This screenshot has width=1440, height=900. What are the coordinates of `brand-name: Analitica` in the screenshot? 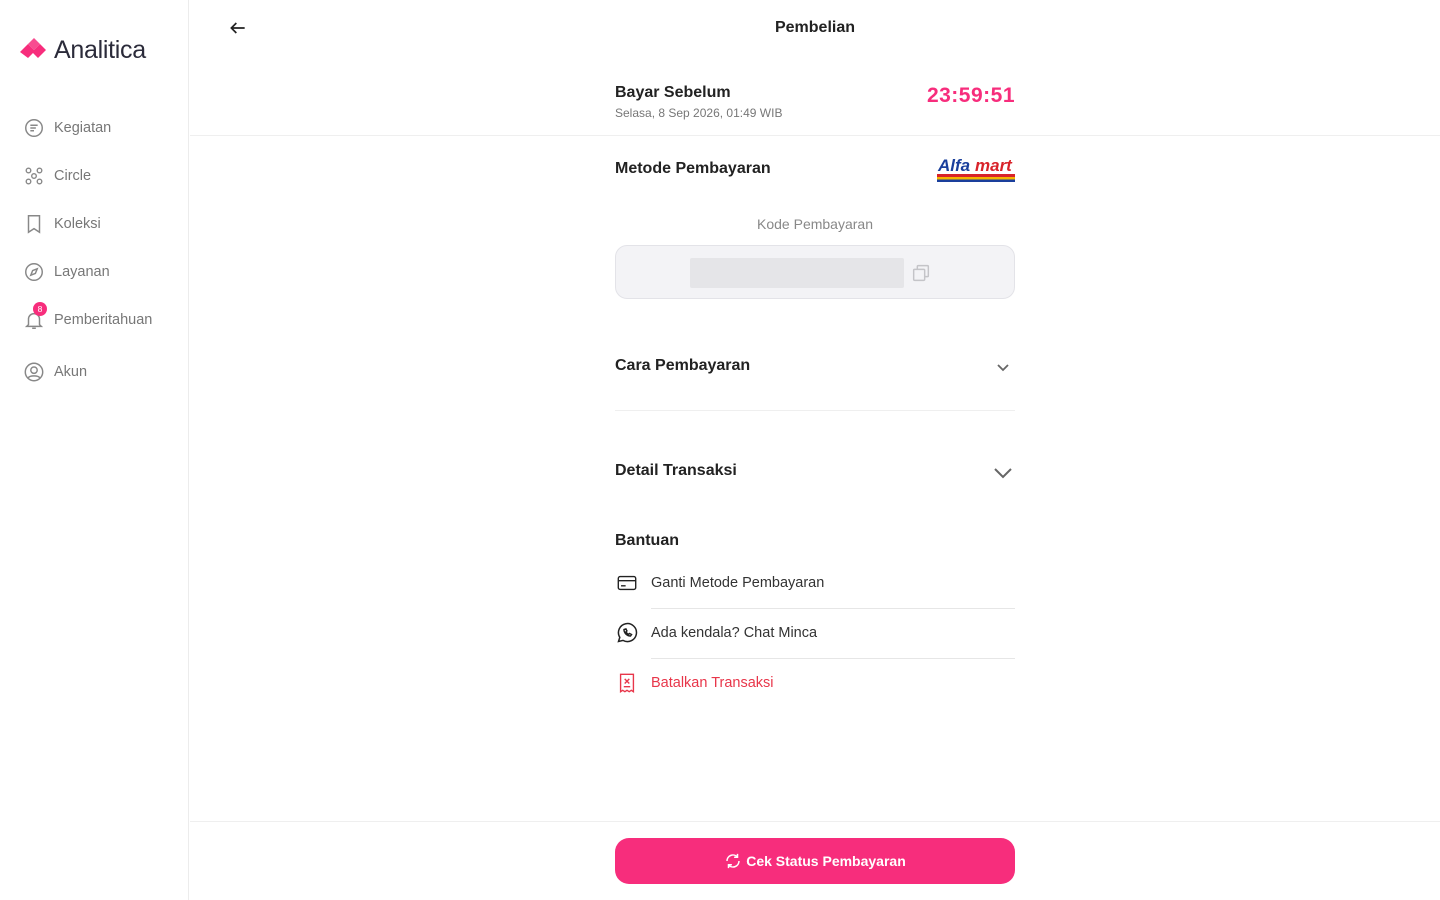 It's located at (100, 50).